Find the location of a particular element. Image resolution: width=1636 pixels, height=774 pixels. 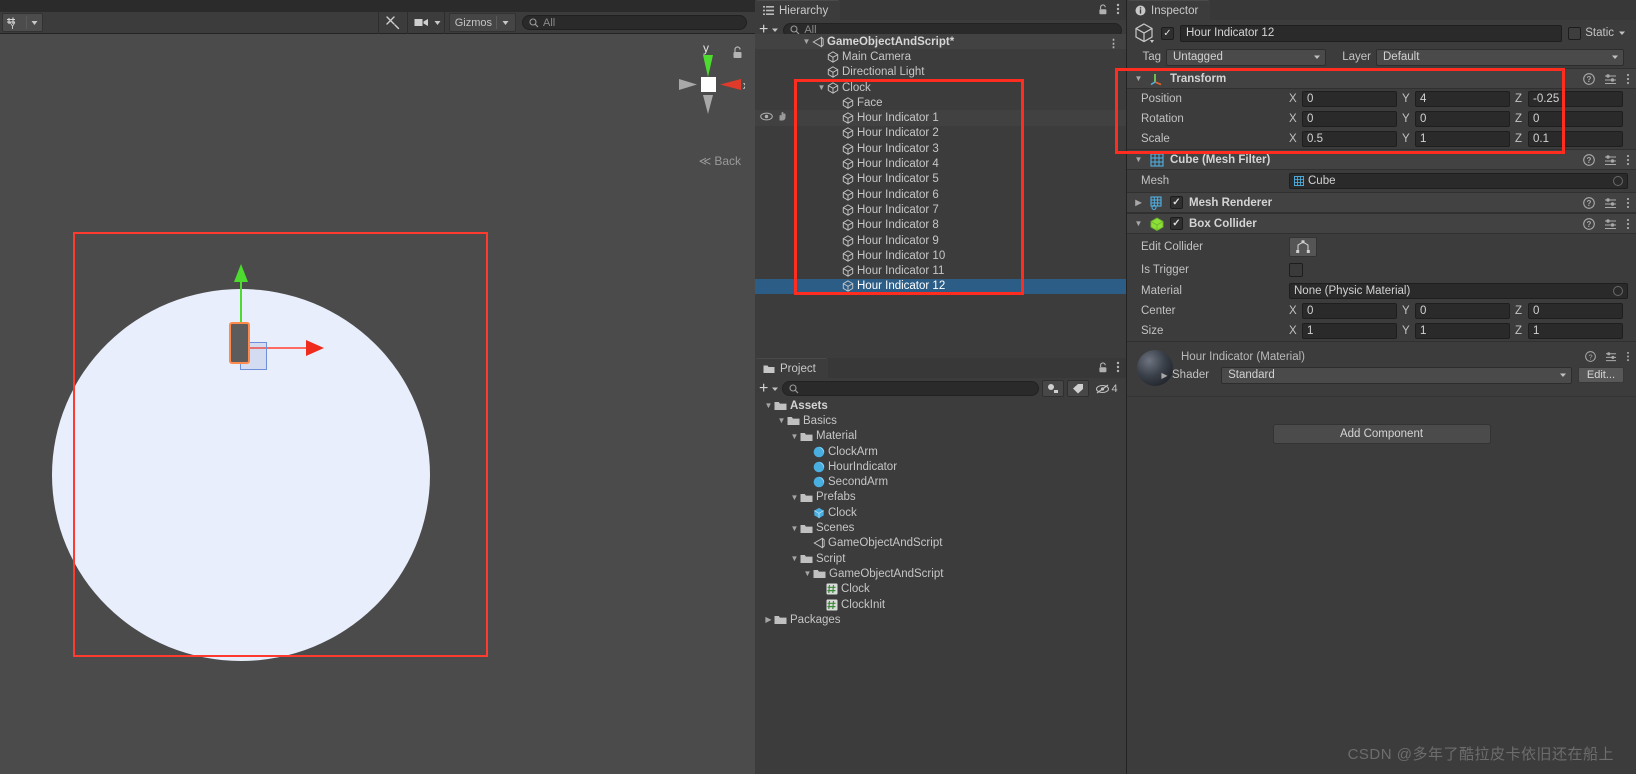

hierarchy-lock-icon is located at coordinates (1103, 9).